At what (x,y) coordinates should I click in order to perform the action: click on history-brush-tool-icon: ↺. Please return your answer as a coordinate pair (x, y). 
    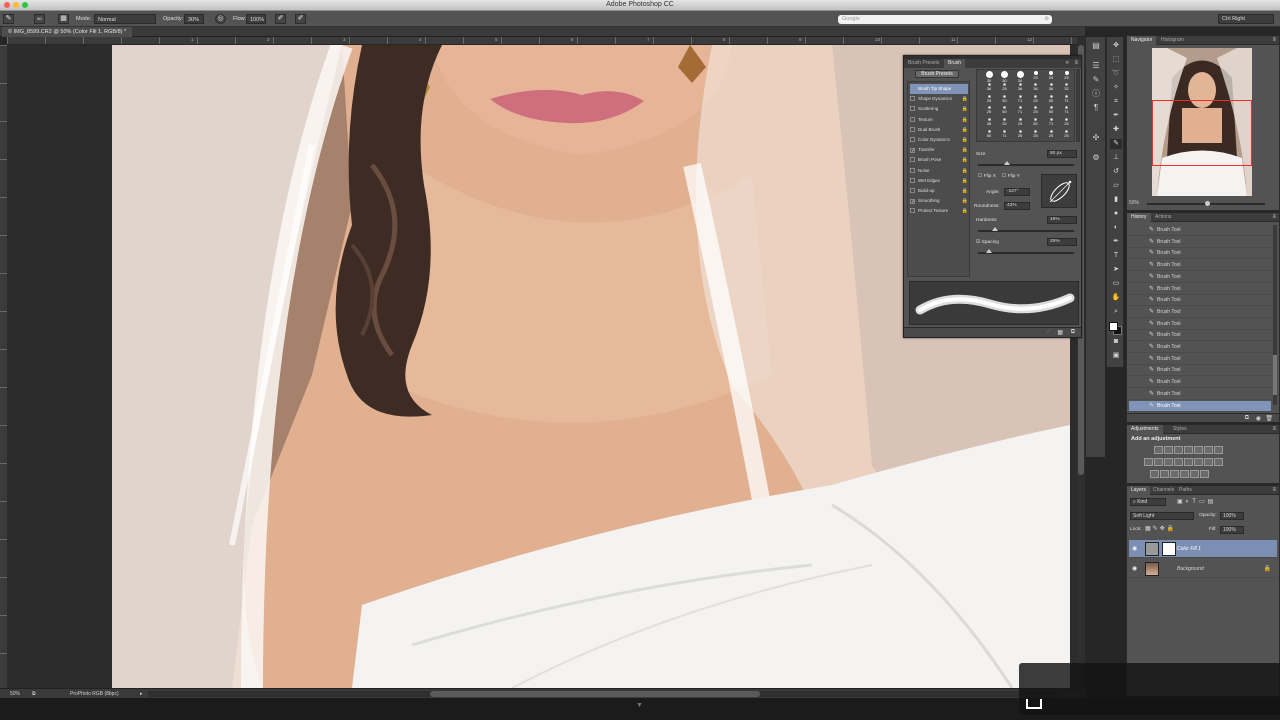
    Looking at the image, I should click on (1116, 172).